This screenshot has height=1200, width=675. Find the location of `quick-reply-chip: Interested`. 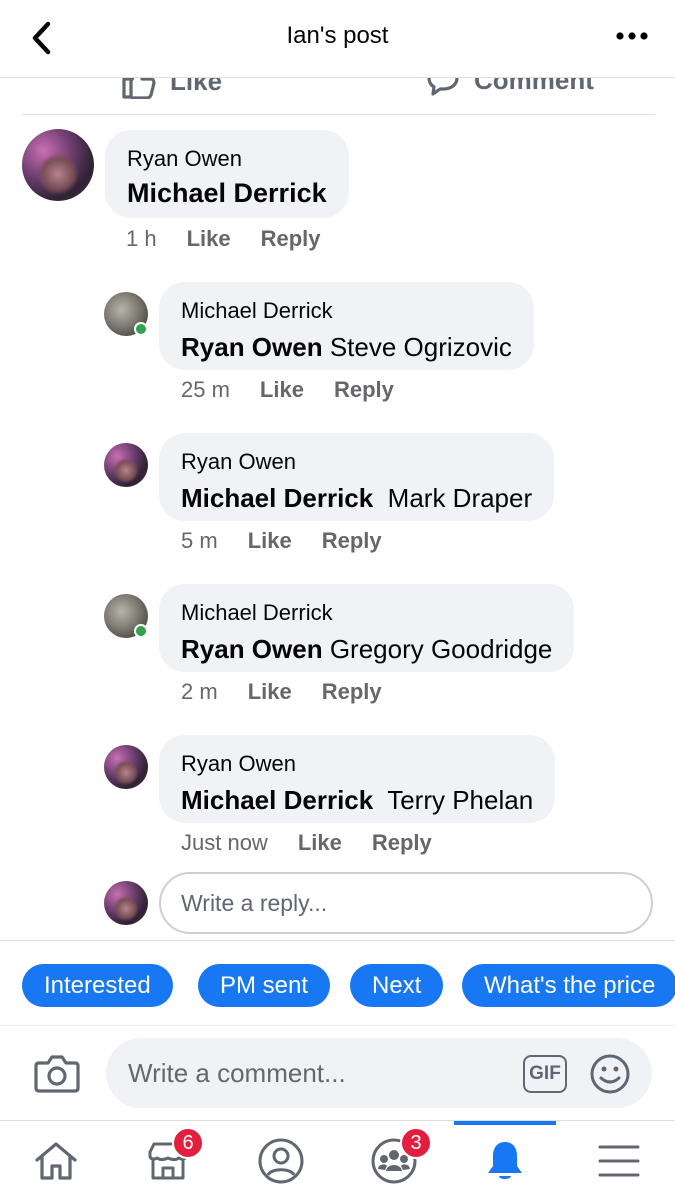

quick-reply-chip: Interested is located at coordinates (97, 985).